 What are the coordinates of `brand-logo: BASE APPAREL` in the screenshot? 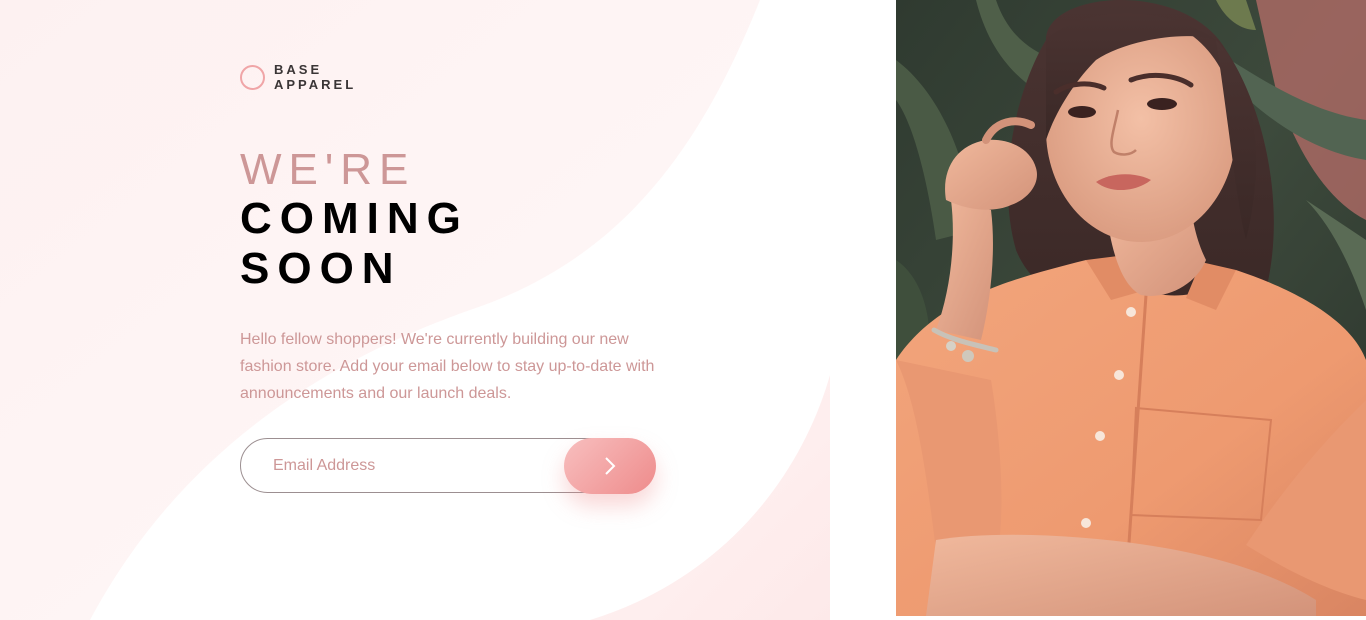 It's located at (298, 77).